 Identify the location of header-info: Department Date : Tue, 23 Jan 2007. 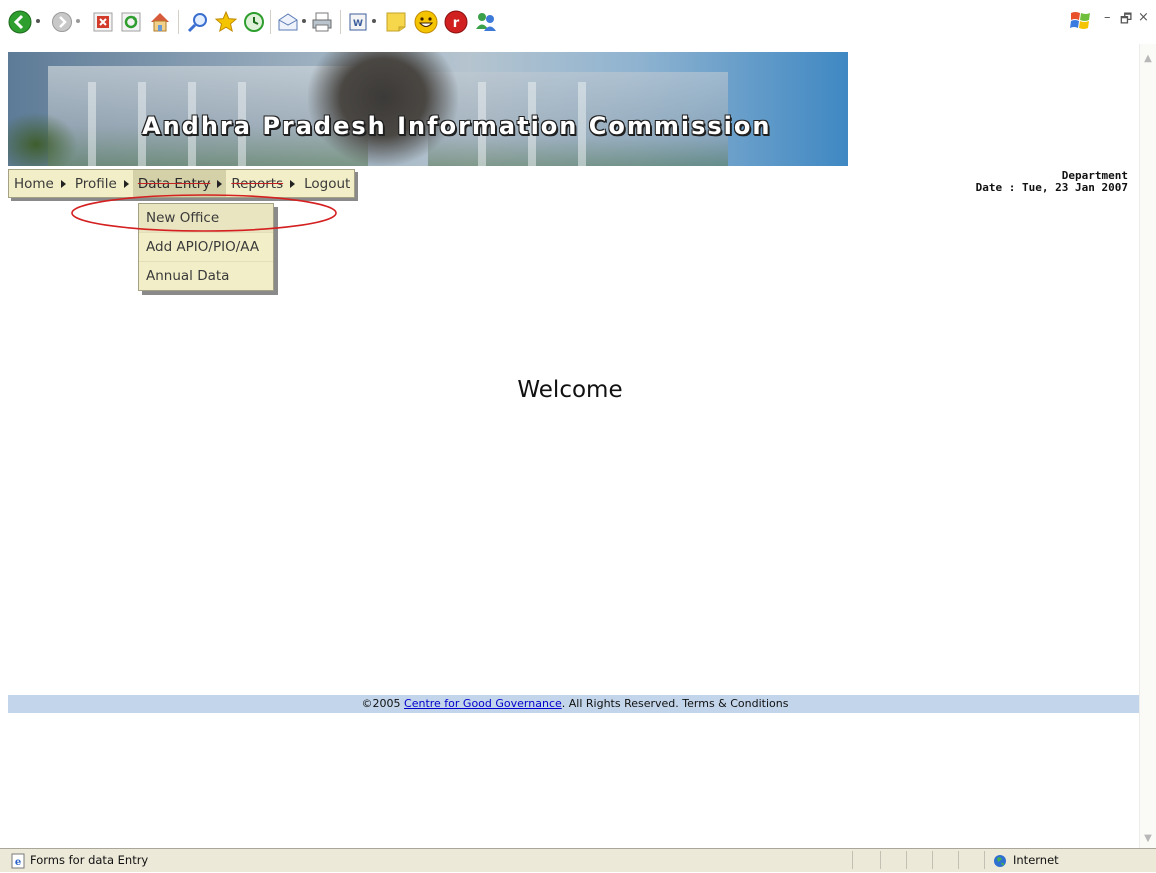
(1052, 182).